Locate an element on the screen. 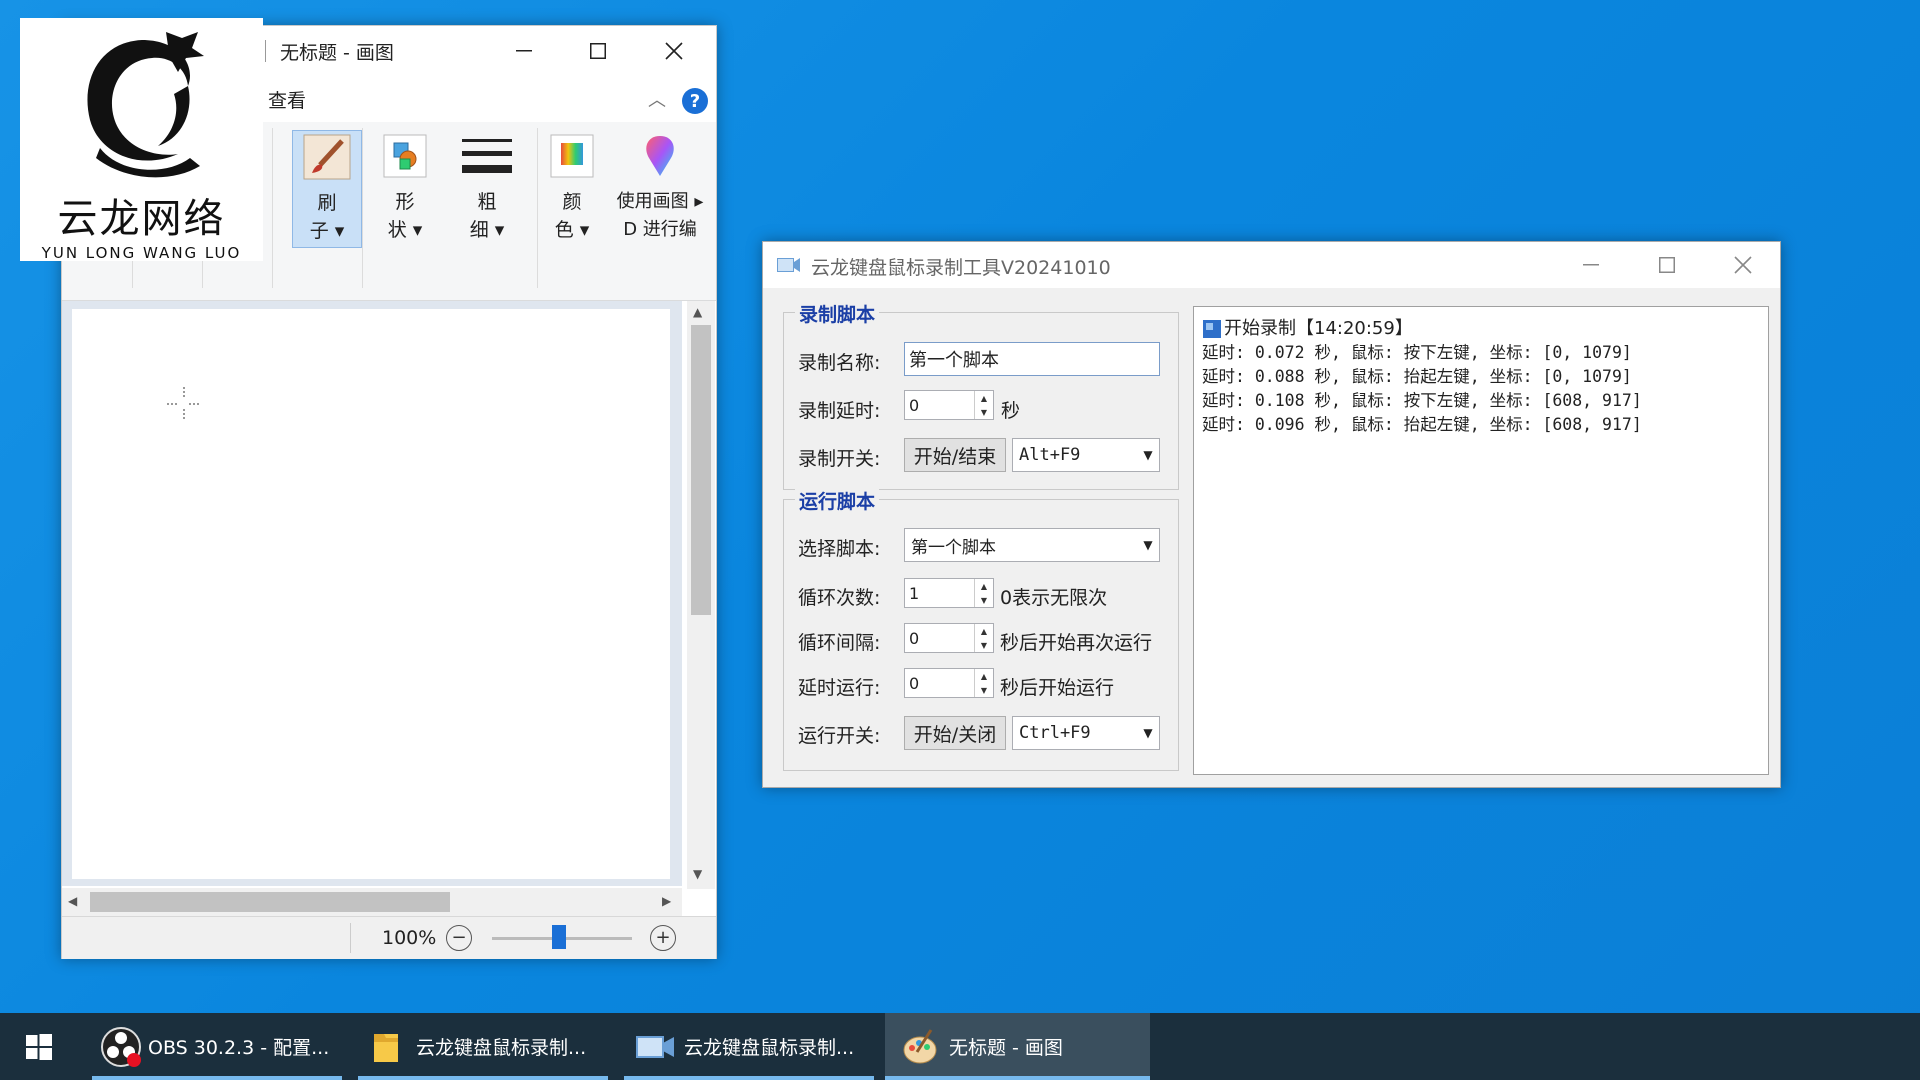  record-group-title: 录制脚本 is located at coordinates (837, 313).